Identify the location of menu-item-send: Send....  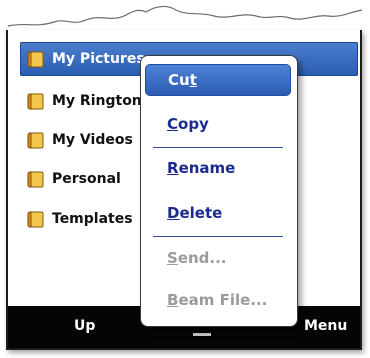
(218, 258).